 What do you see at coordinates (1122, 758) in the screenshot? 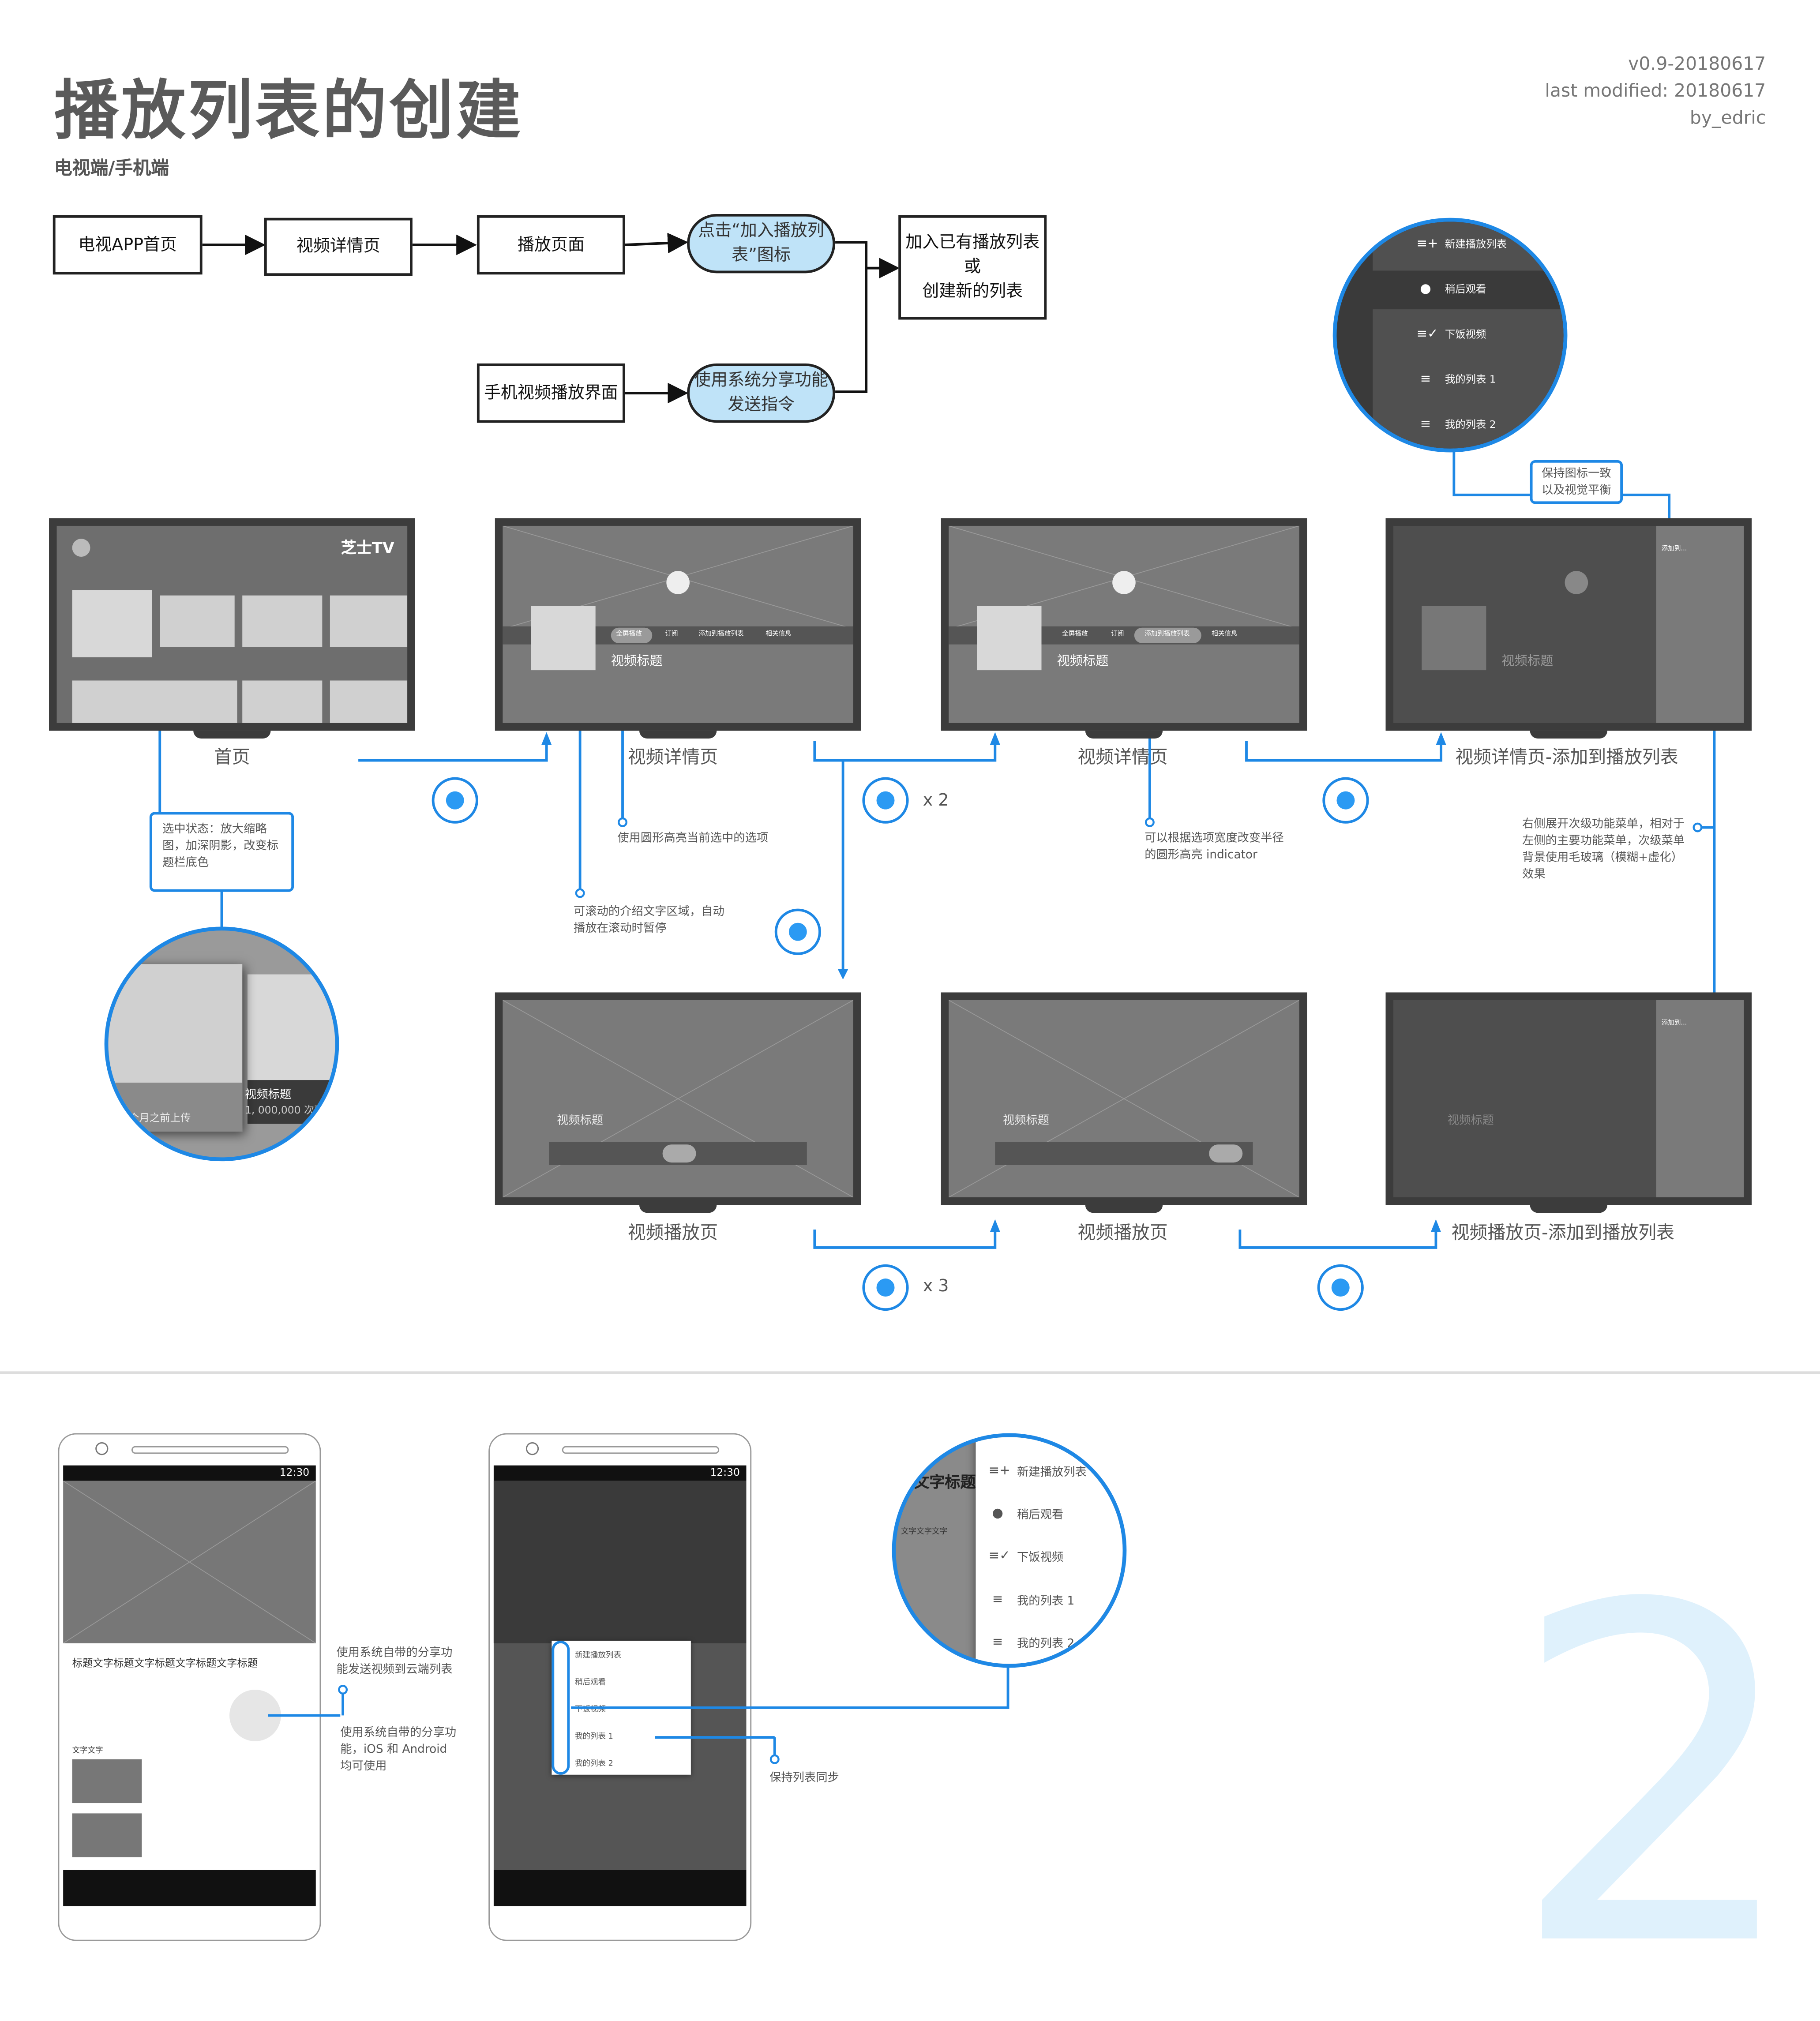
I see `caption-detail-2: 视频详情页` at bounding box center [1122, 758].